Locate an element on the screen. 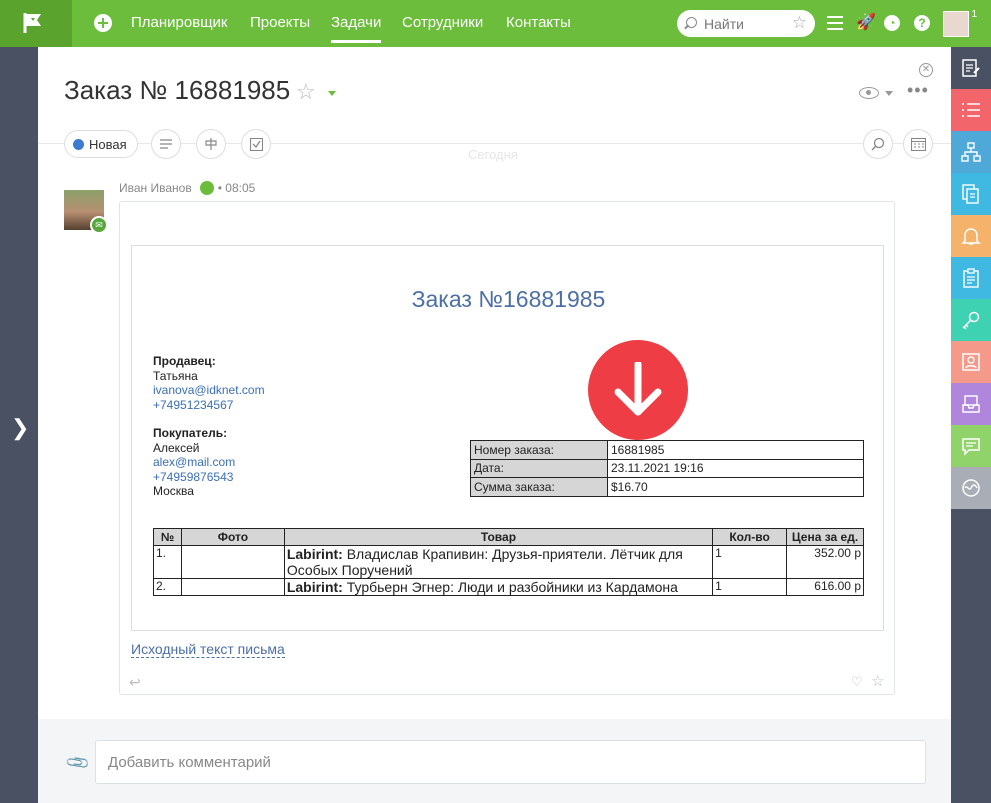 Image resolution: width=991 pixels, height=803 pixels. item-price: 616.00 р is located at coordinates (825, 587).